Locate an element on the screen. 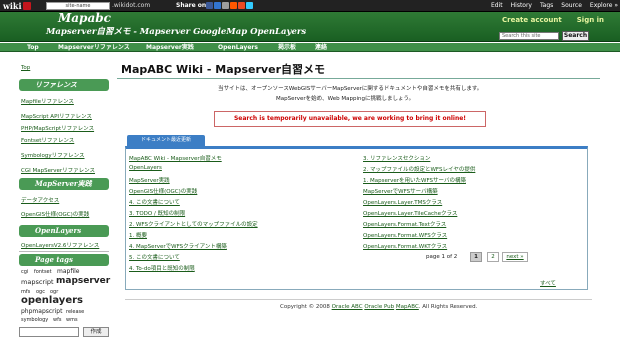  tag-release: release is located at coordinates (75, 312).